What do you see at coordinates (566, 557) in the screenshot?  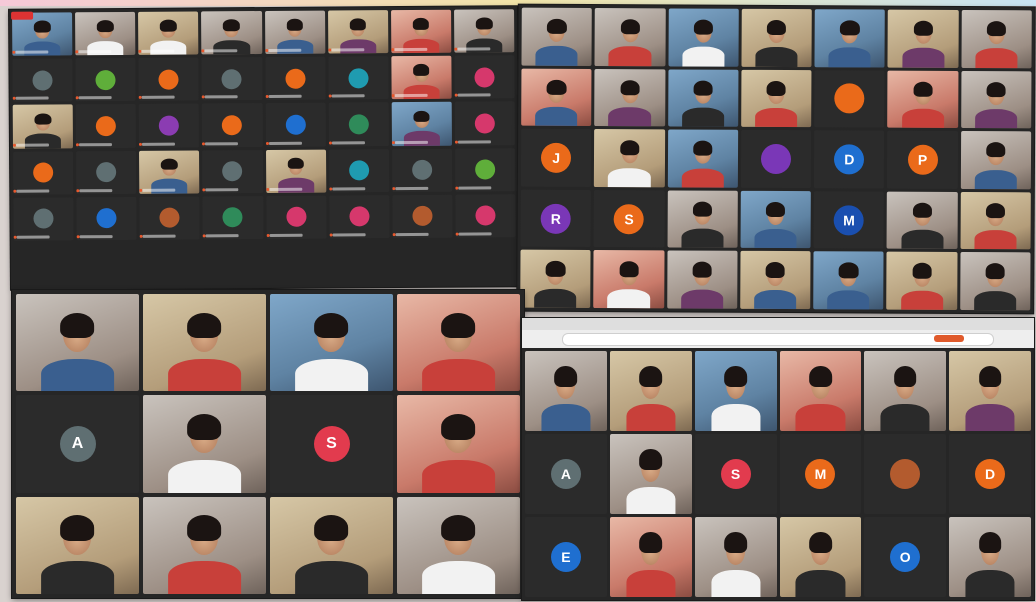 I see `participant-avatar-tile: E` at bounding box center [566, 557].